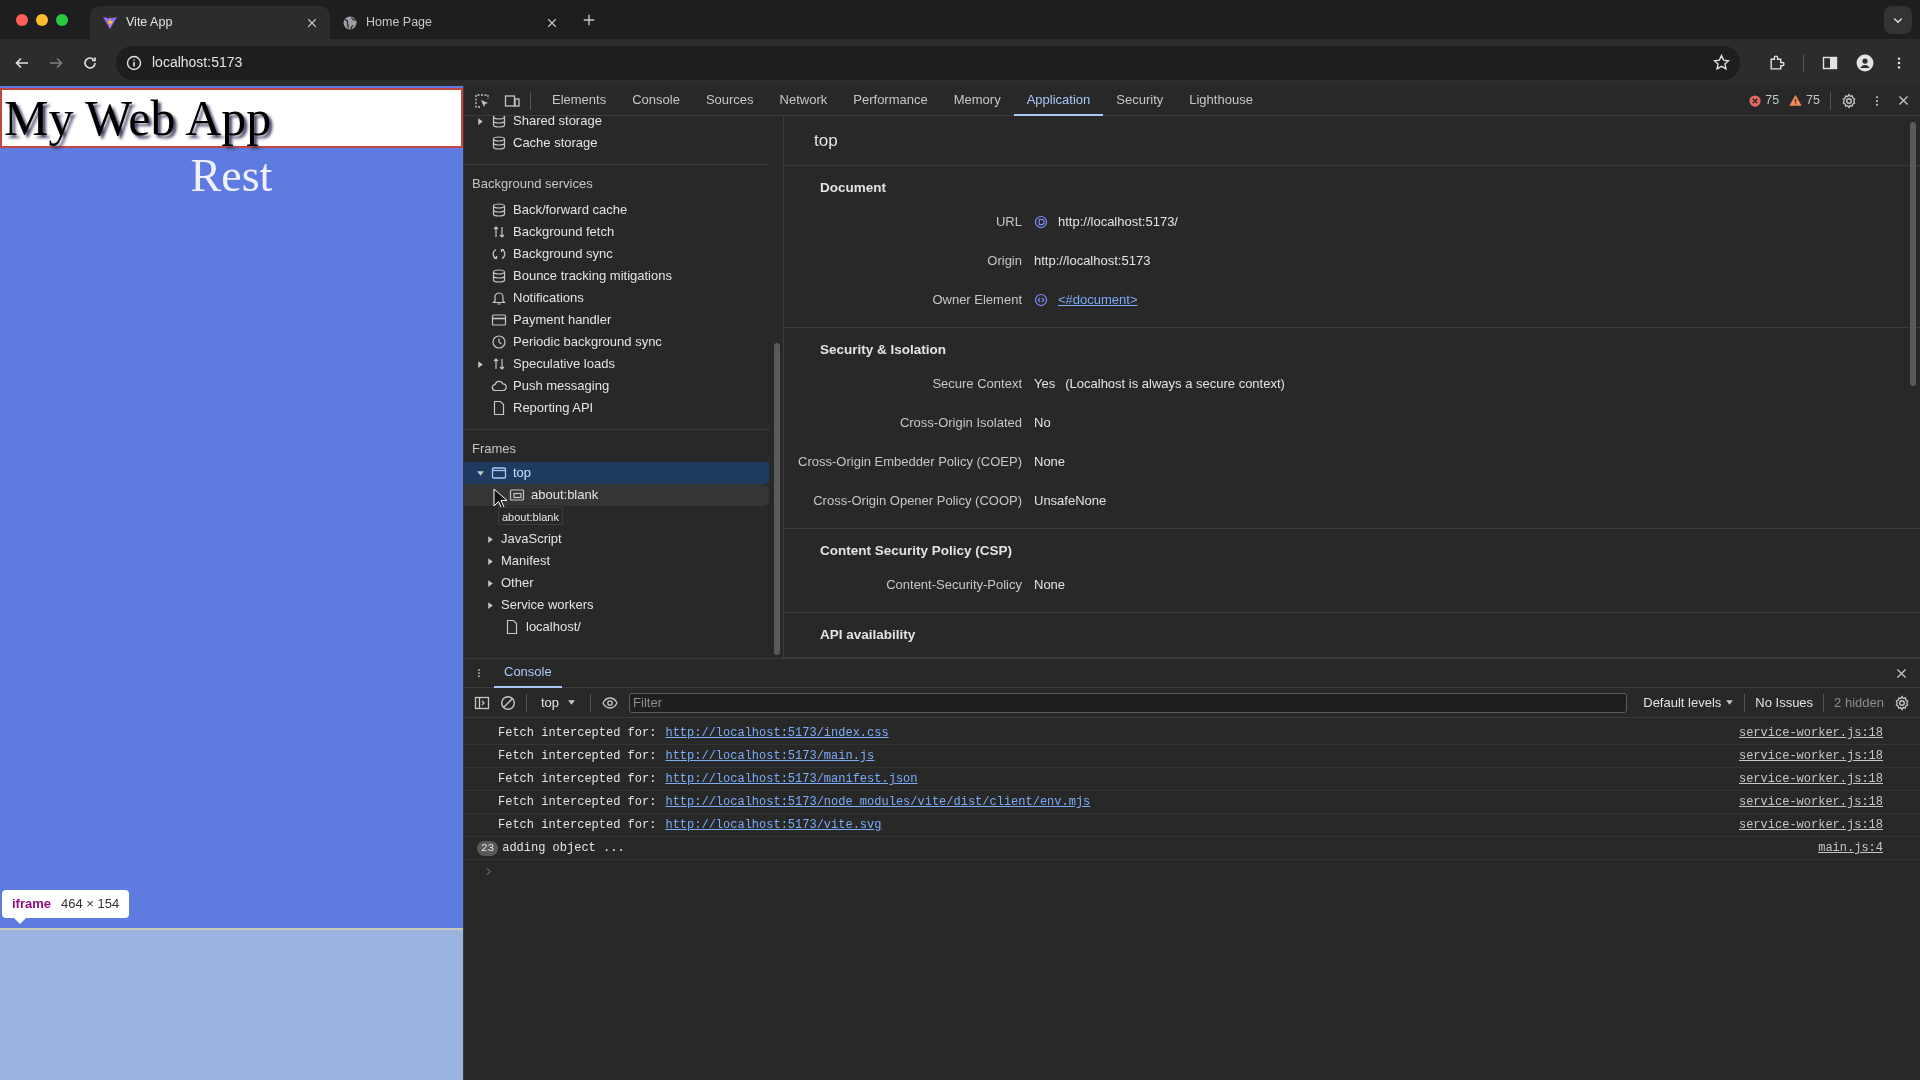 Image resolution: width=1920 pixels, height=1080 pixels. What do you see at coordinates (1175, 383) in the screenshot?
I see `field-note: (Localhost is always a secure context)` at bounding box center [1175, 383].